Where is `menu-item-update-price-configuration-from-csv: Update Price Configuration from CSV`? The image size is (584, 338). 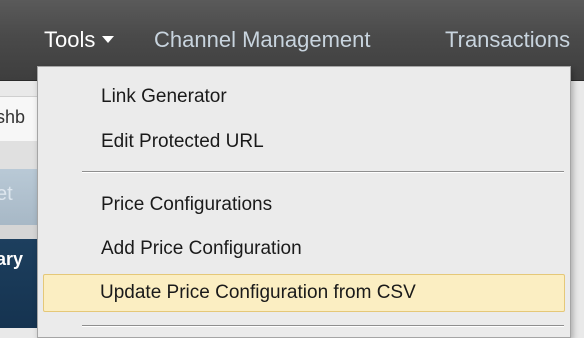 menu-item-update-price-configuration-from-csv: Update Price Configuration from CSV is located at coordinates (304, 293).